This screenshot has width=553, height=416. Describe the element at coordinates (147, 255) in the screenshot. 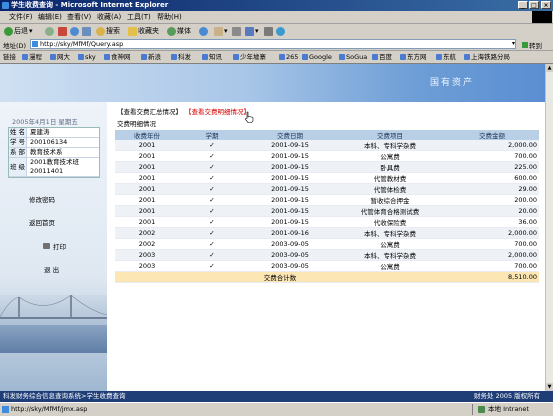

I see `cell-year: 2003` at that location.